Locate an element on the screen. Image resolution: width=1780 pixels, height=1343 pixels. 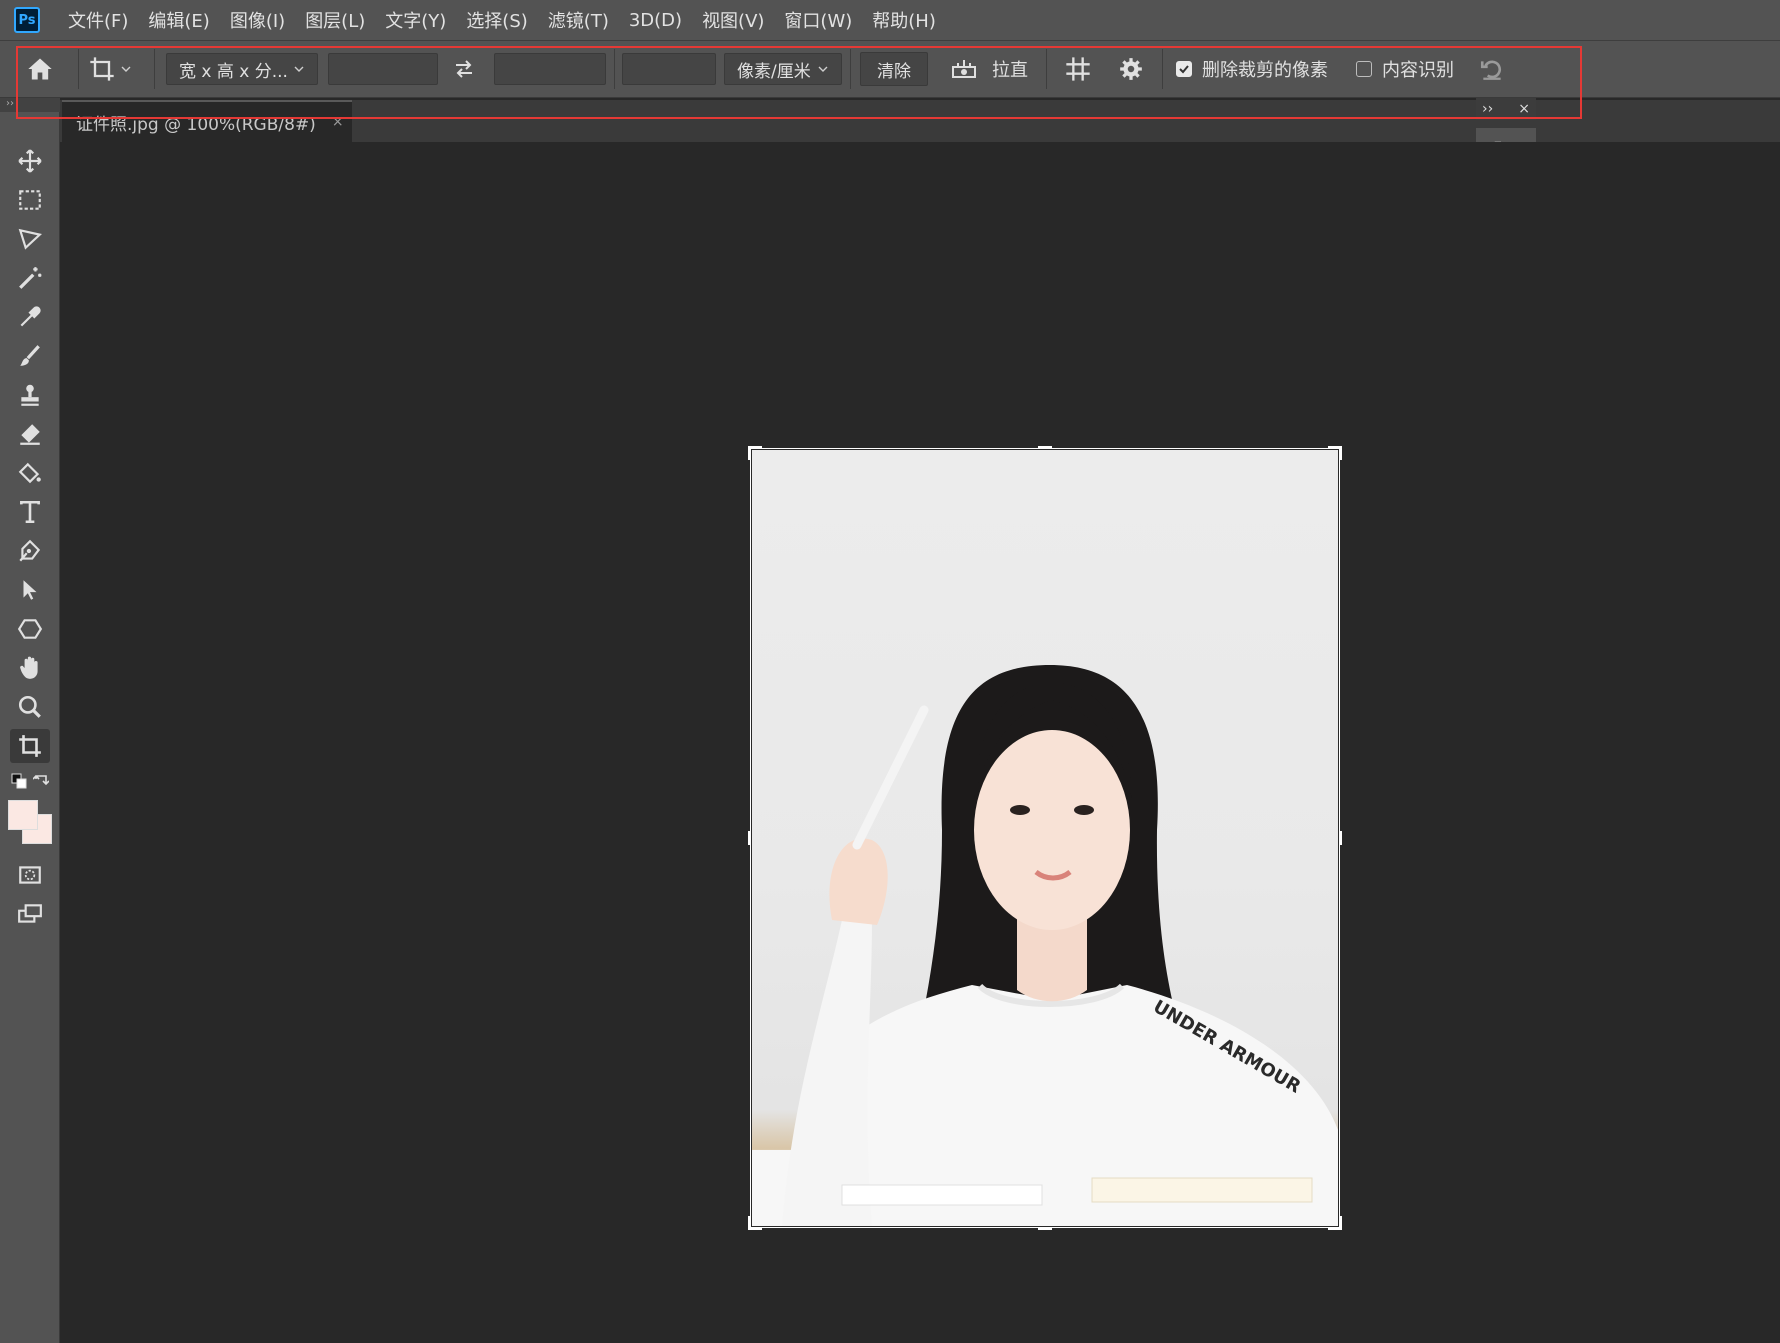
delete-cropped-checkbox is located at coordinates (1184, 69).